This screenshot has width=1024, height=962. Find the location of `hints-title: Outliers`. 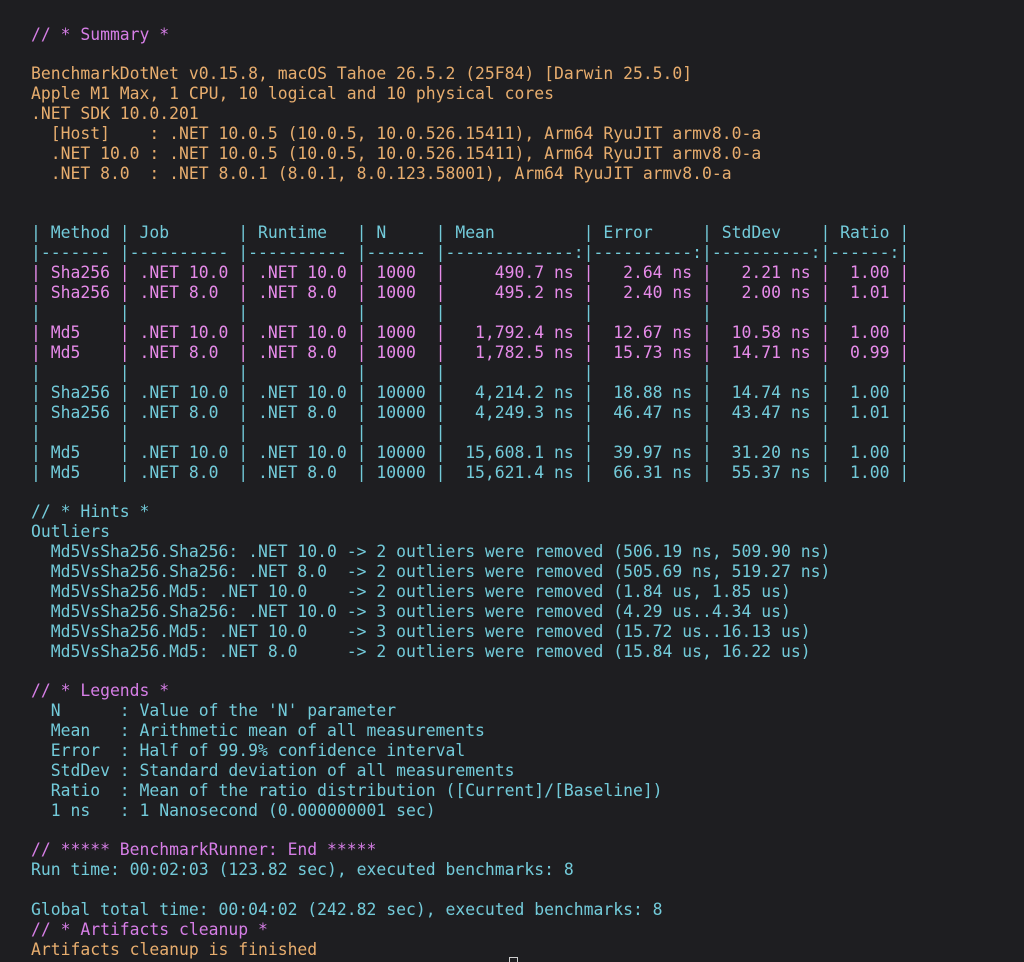

hints-title: Outliers is located at coordinates (70, 531).